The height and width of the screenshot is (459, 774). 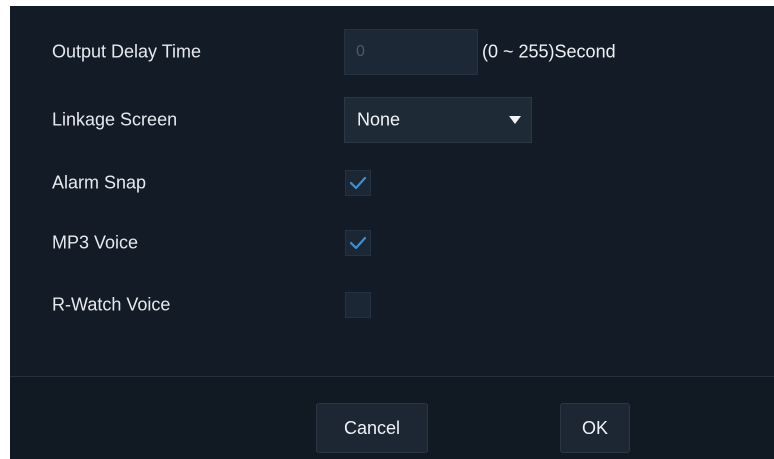 What do you see at coordinates (392, 305) in the screenshot?
I see `r-watch-voice-row: R-Watch Voice` at bounding box center [392, 305].